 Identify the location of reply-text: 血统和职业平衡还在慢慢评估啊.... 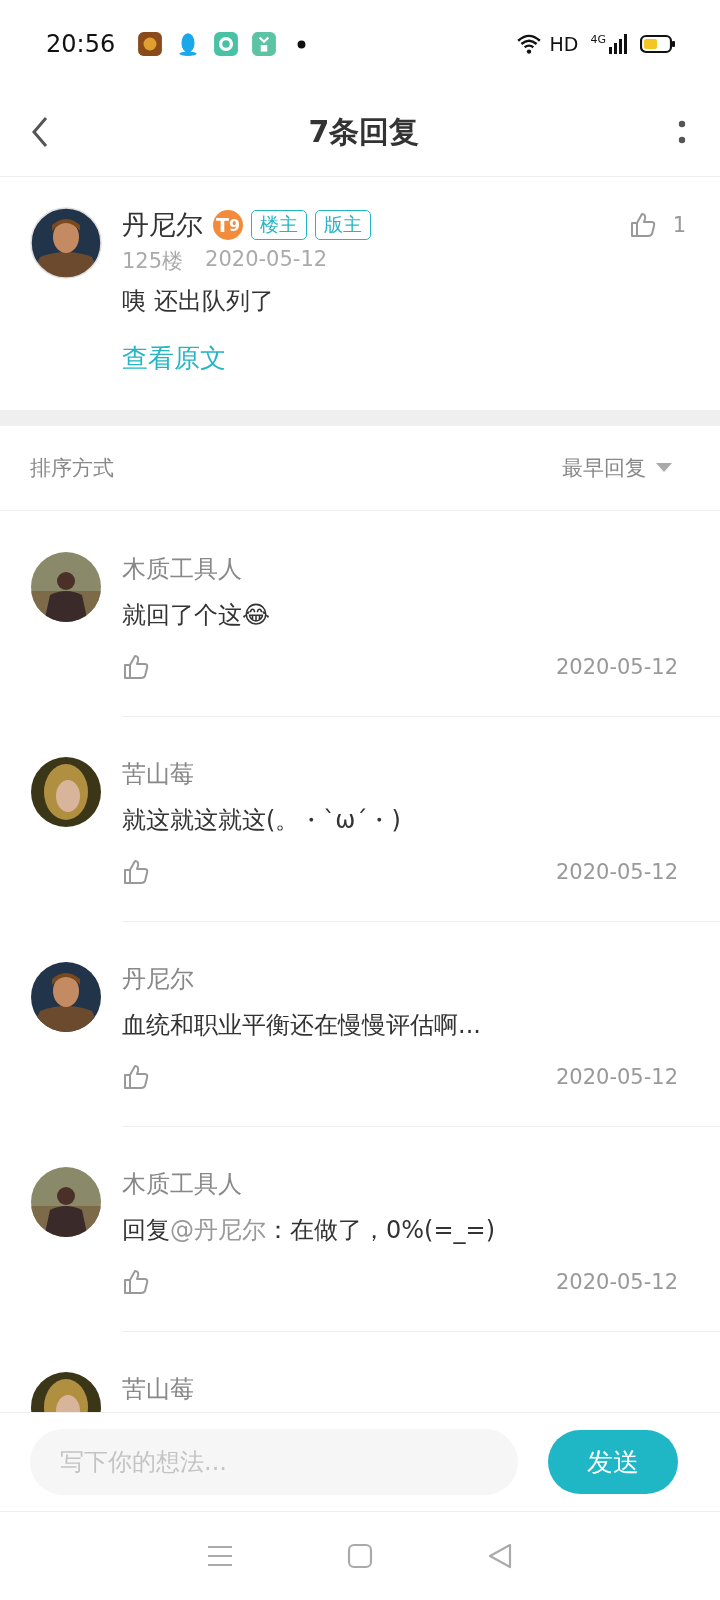
(302, 1025).